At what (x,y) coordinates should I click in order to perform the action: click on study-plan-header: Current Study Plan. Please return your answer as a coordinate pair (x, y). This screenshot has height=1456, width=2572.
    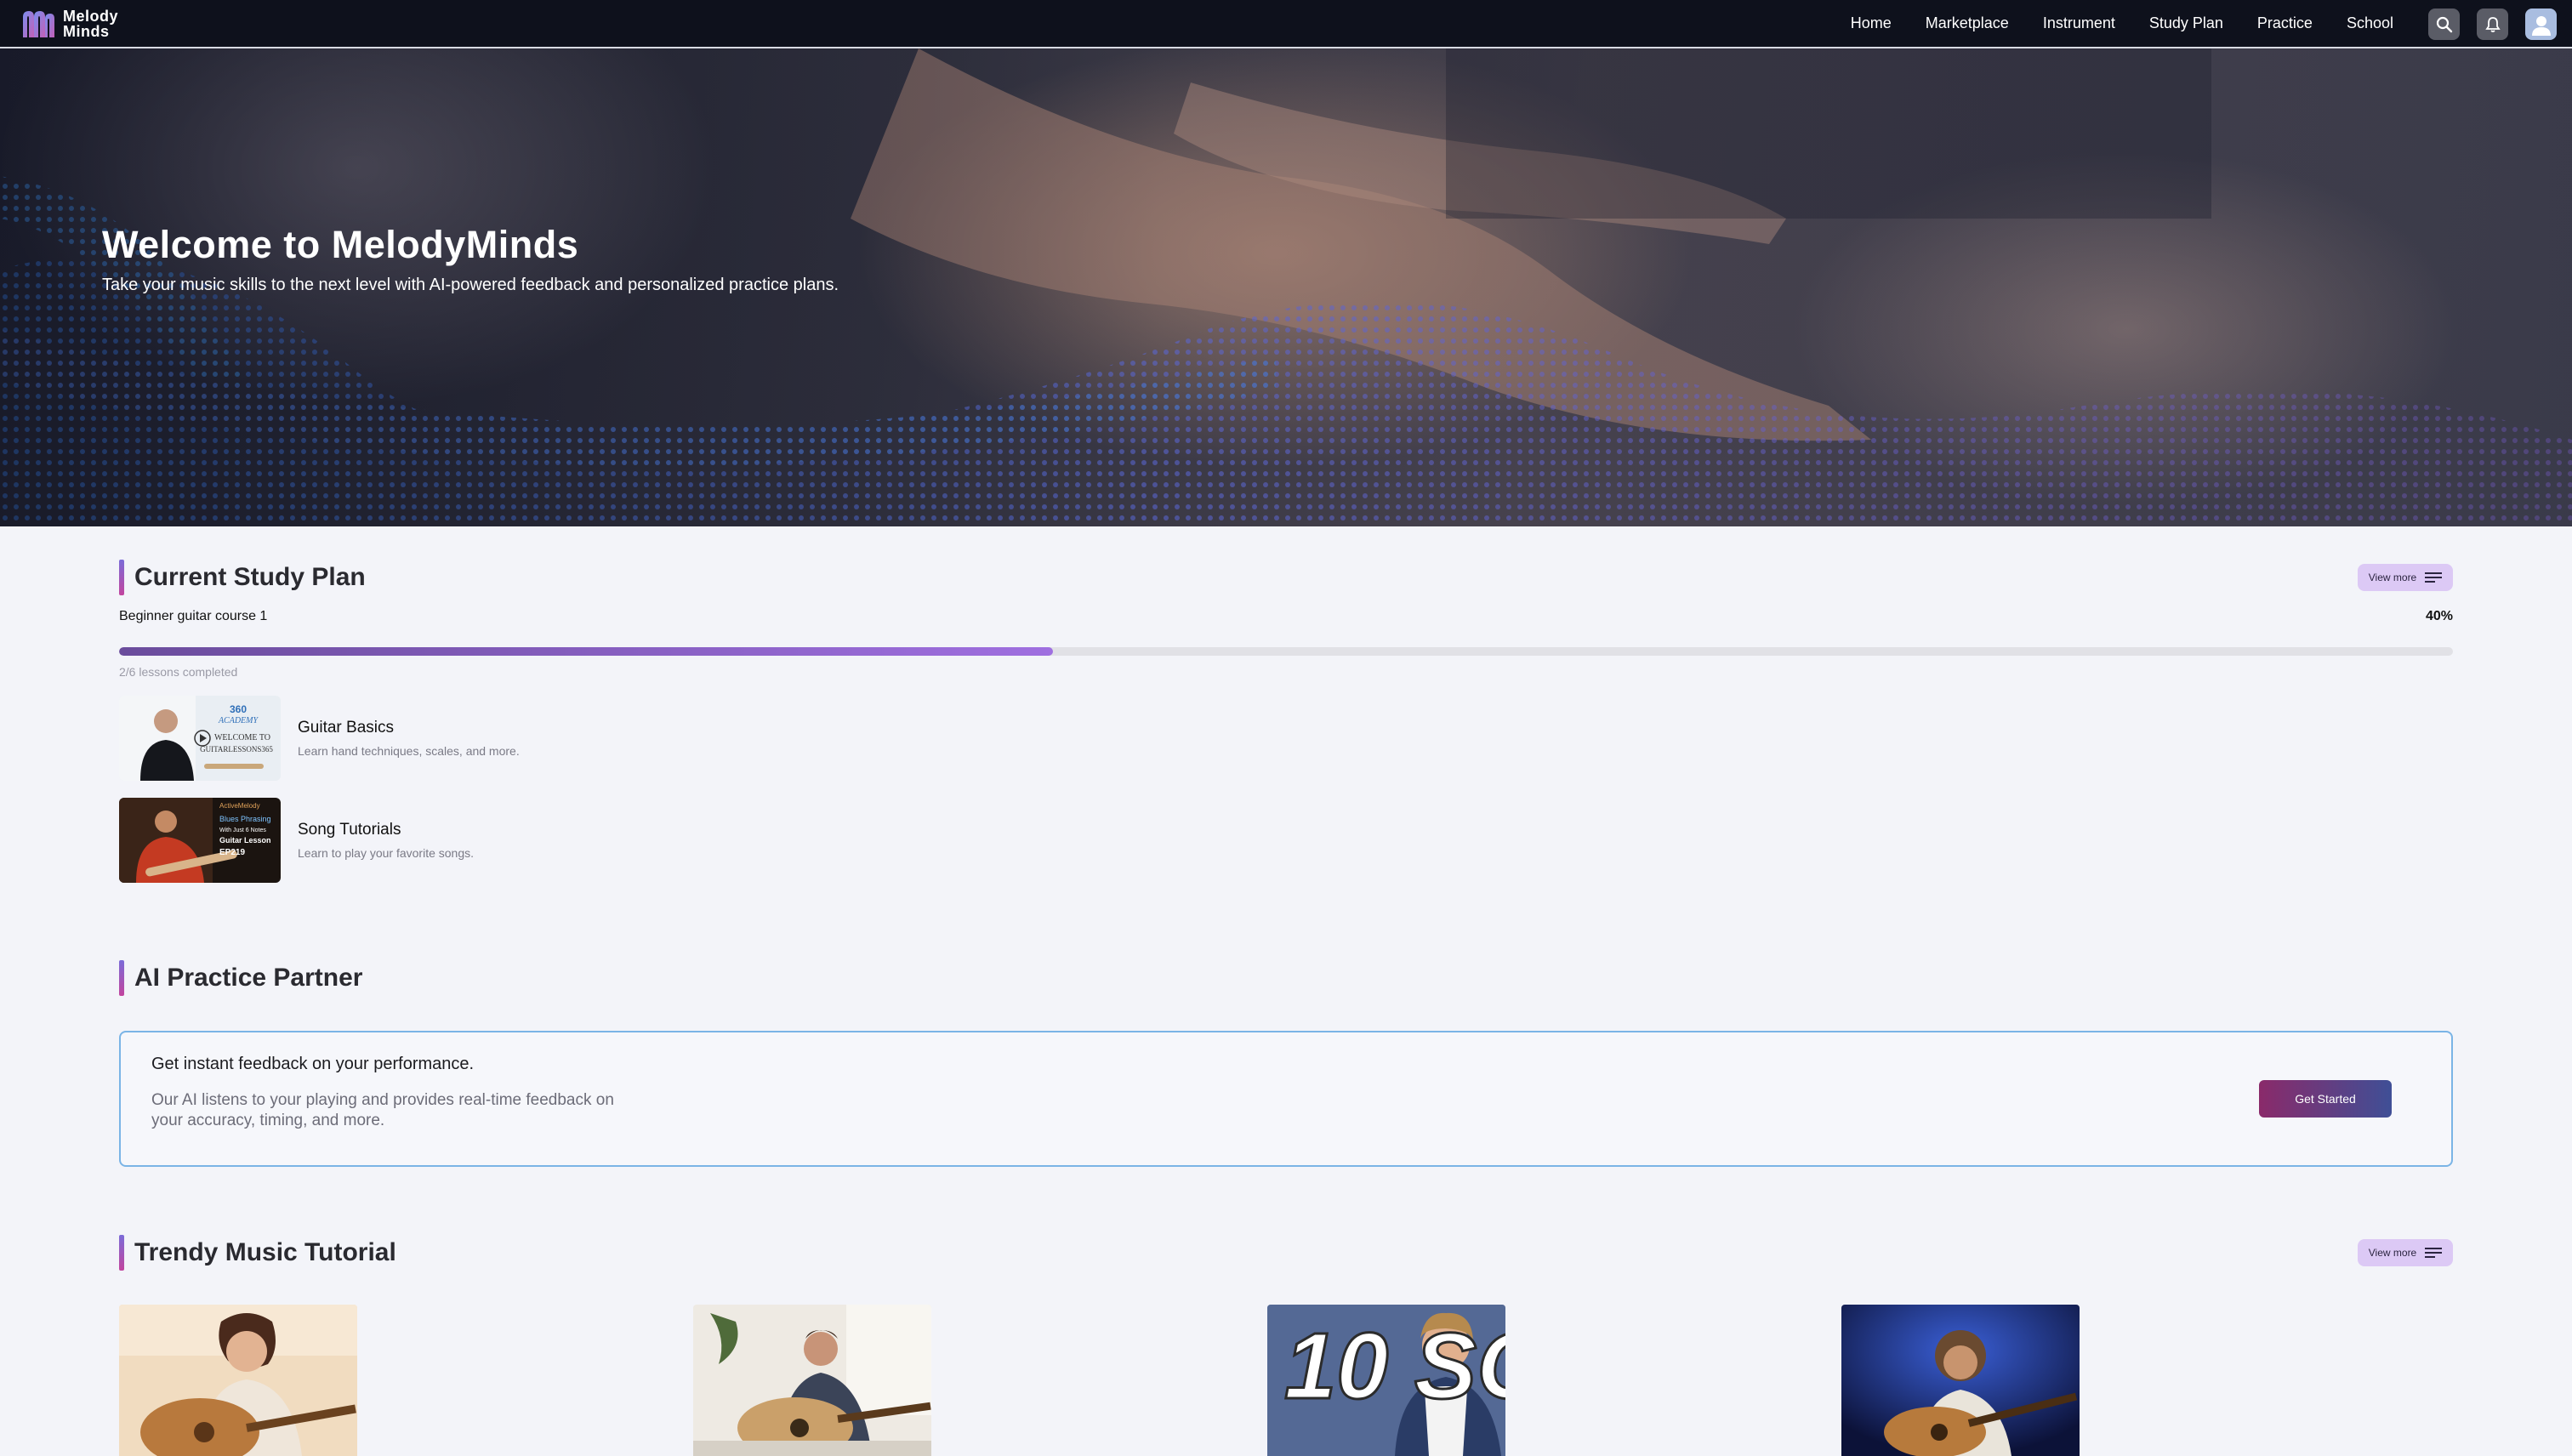
    Looking at the image, I should click on (243, 577).